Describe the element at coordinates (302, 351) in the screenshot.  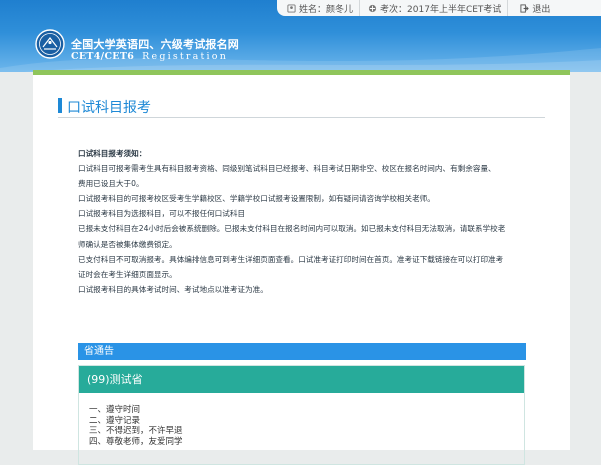
I see `province-announcement-bar: 省通告` at that location.